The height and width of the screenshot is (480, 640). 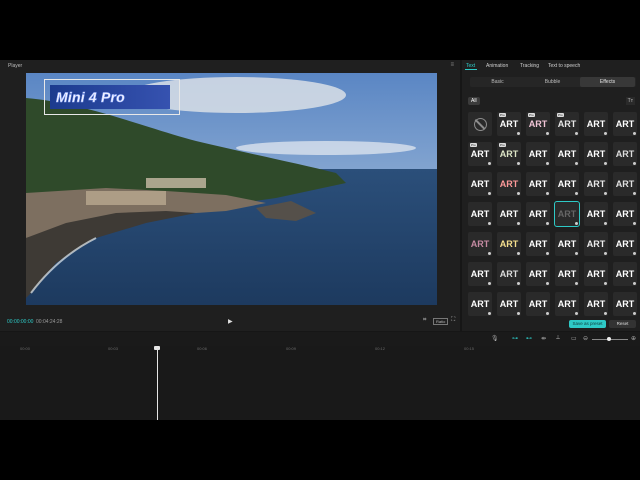 I want to click on overlay-title: Mini 4 Pro, so click(x=90, y=97).